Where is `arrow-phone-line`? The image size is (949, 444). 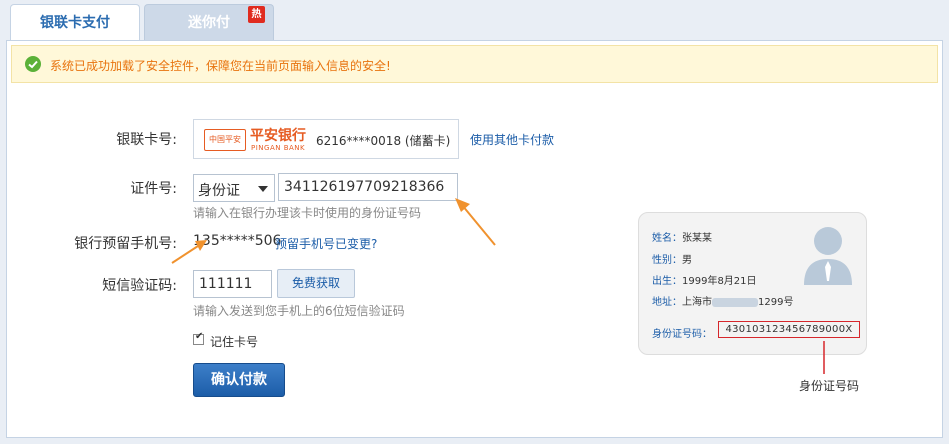
arrow-phone-line is located at coordinates (185, 254).